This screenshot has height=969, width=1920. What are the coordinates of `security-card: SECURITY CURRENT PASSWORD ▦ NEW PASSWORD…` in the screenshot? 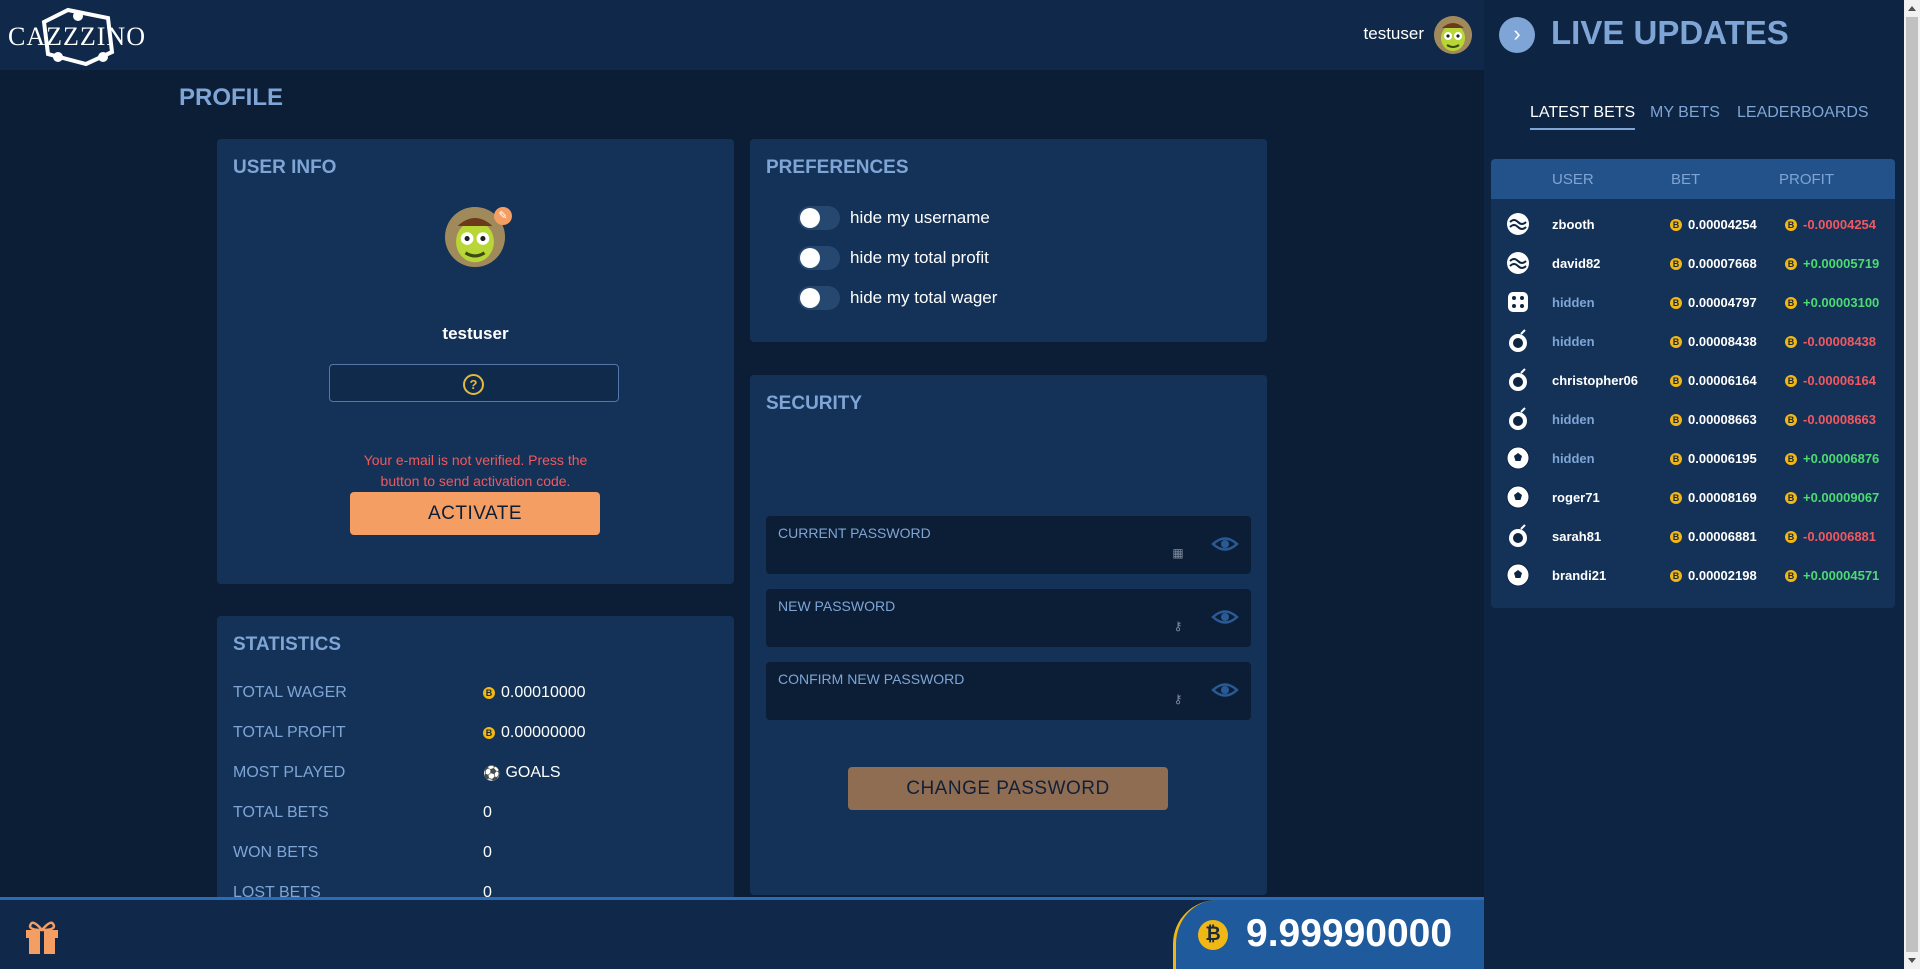 It's located at (1008, 635).